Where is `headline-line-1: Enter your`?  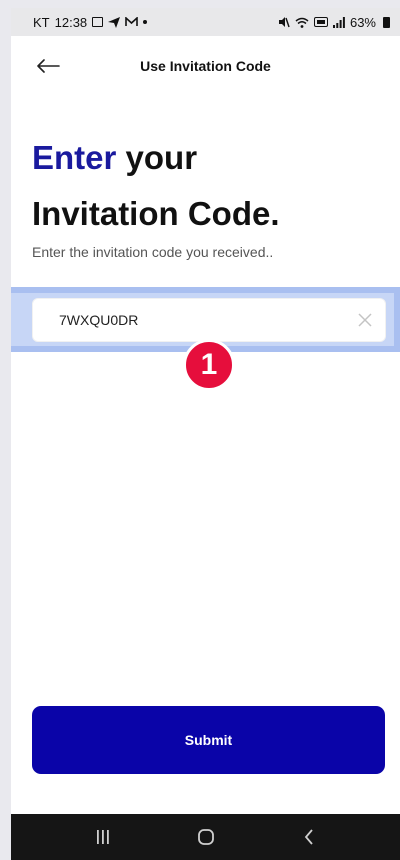 headline-line-1: Enter your is located at coordinates (156, 158).